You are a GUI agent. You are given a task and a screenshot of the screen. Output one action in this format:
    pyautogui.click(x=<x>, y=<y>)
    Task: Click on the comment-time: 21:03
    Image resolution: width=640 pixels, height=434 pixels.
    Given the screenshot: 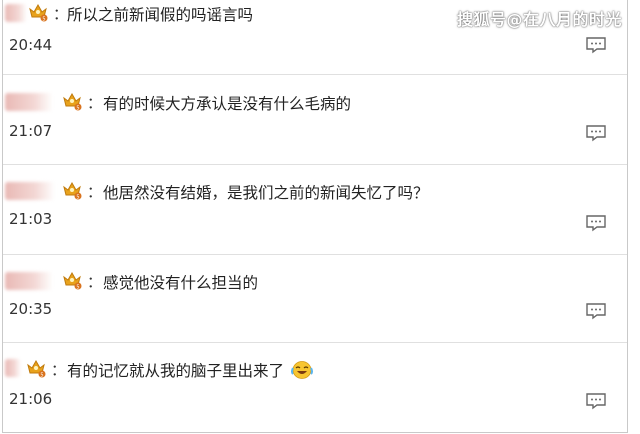 What is the action you would take?
    pyautogui.click(x=31, y=219)
    